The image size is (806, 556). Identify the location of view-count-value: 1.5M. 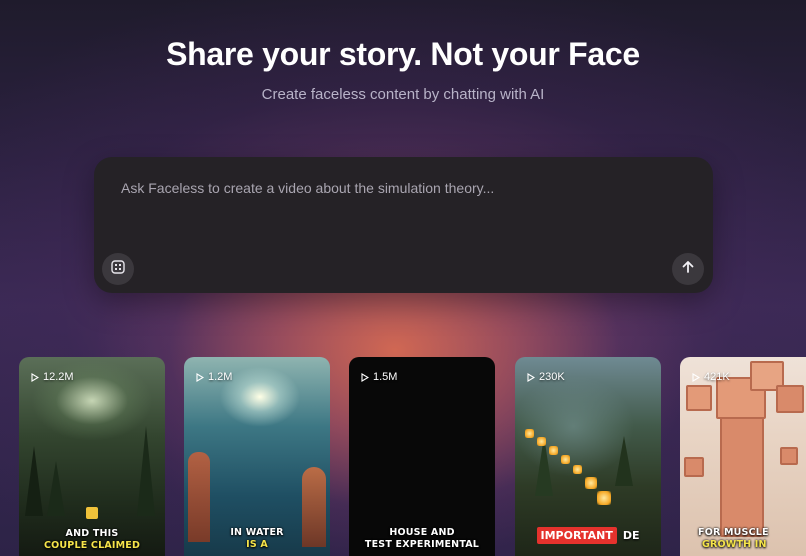
(385, 377).